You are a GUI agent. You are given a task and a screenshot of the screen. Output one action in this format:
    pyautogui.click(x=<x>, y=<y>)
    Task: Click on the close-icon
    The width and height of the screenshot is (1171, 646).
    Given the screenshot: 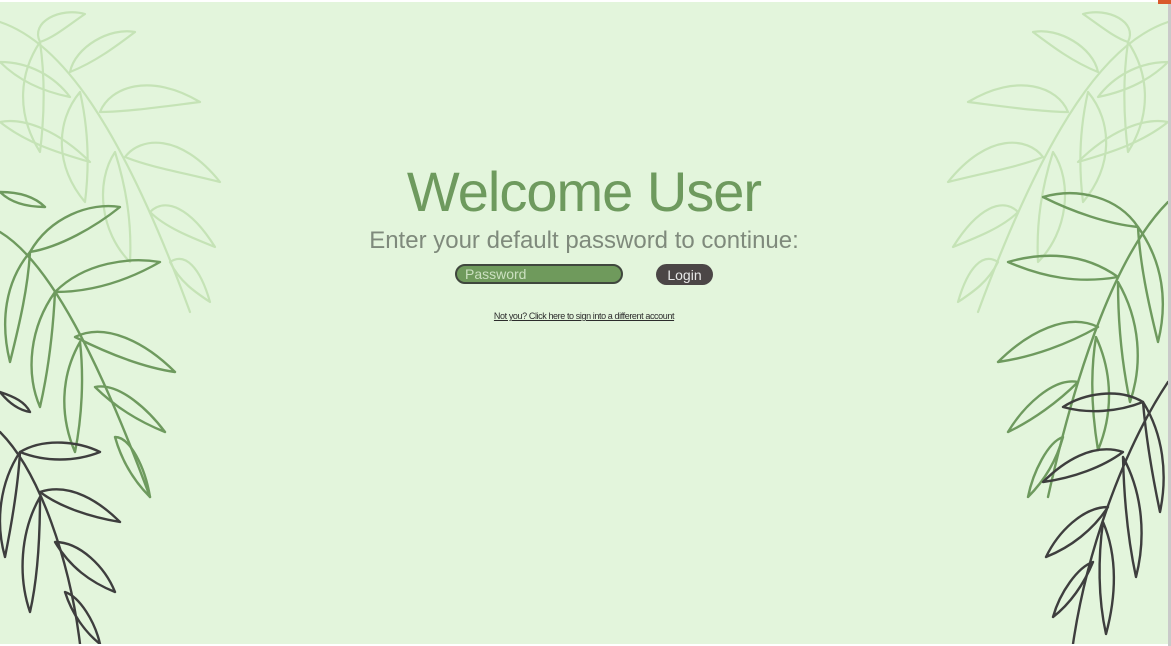 What is the action you would take?
    pyautogui.click(x=1164, y=2)
    